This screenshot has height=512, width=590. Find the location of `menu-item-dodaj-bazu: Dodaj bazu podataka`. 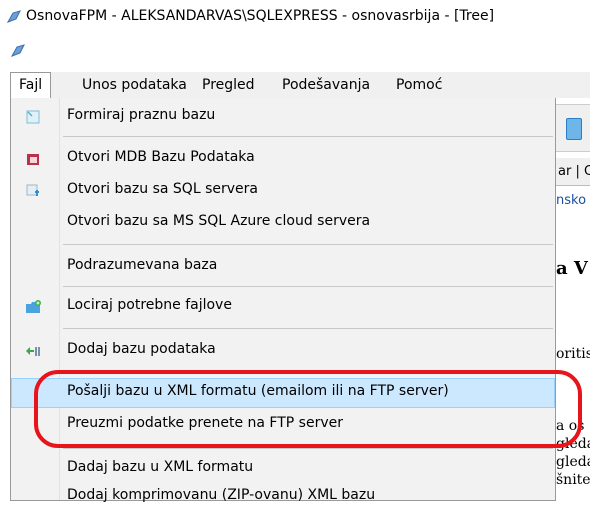

menu-item-dodaj-bazu: Dodaj bazu podataka is located at coordinates (283, 351).